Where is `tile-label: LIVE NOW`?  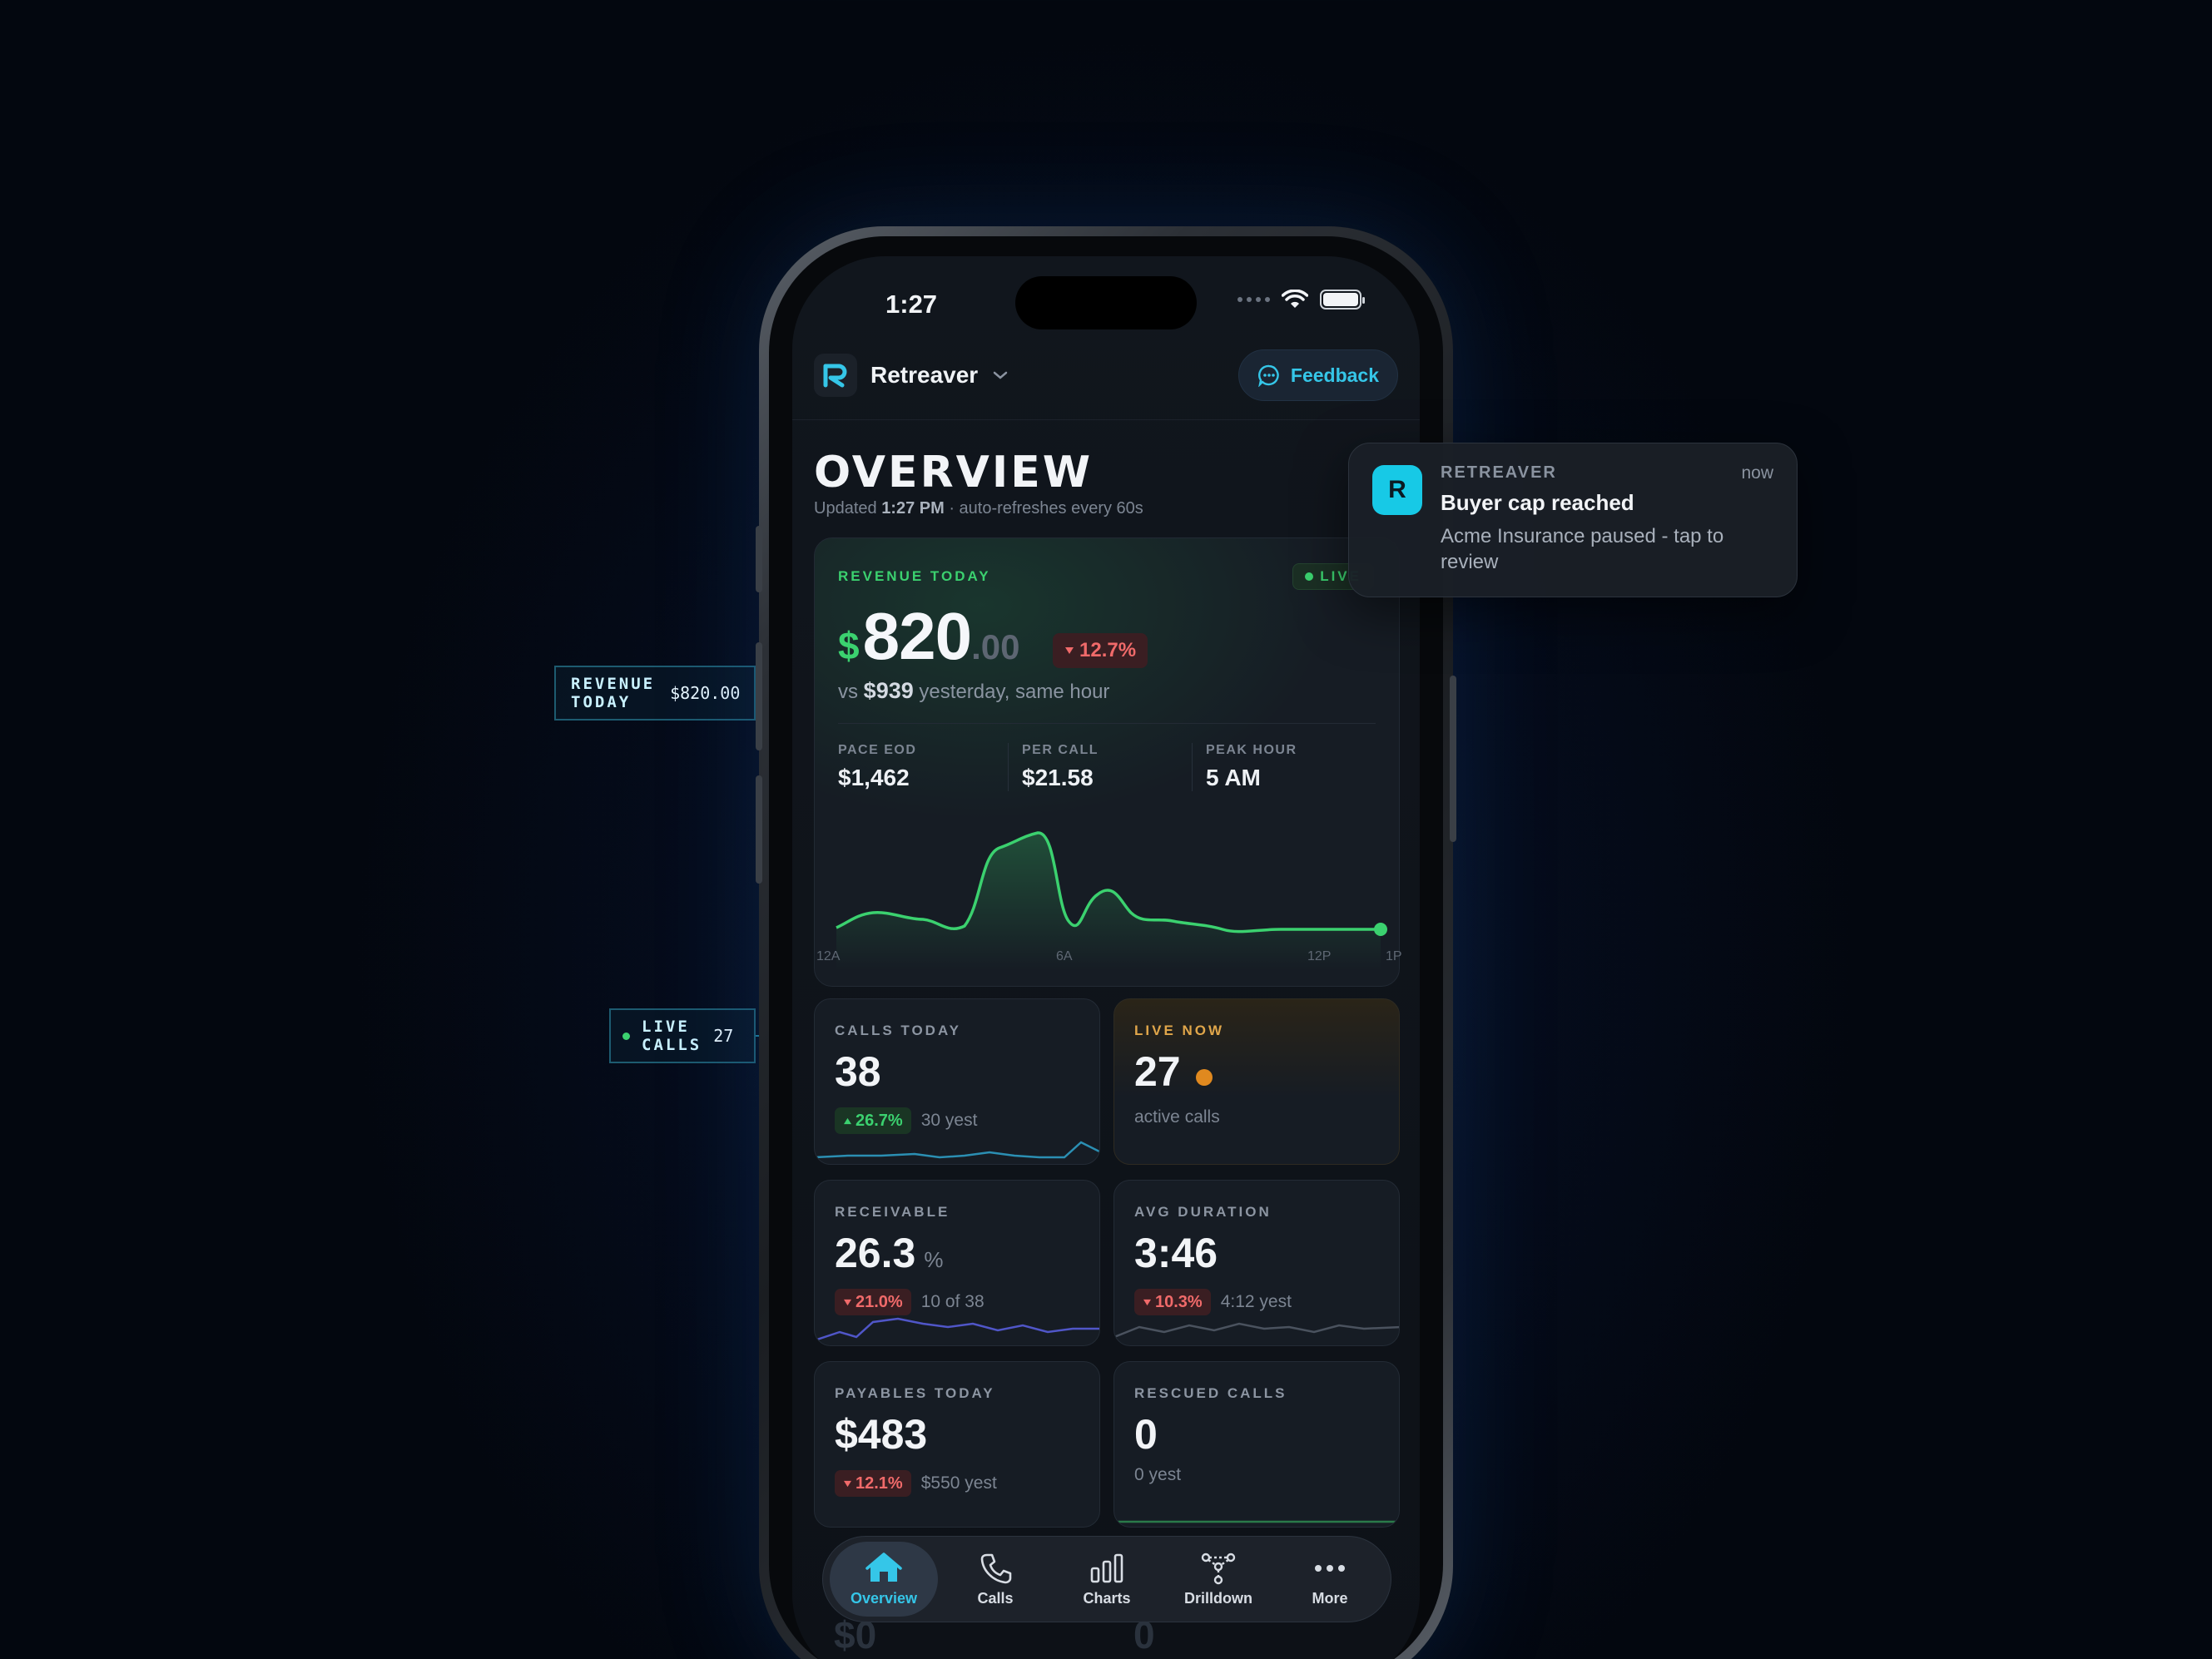
tile-label: LIVE NOW is located at coordinates (1180, 1030).